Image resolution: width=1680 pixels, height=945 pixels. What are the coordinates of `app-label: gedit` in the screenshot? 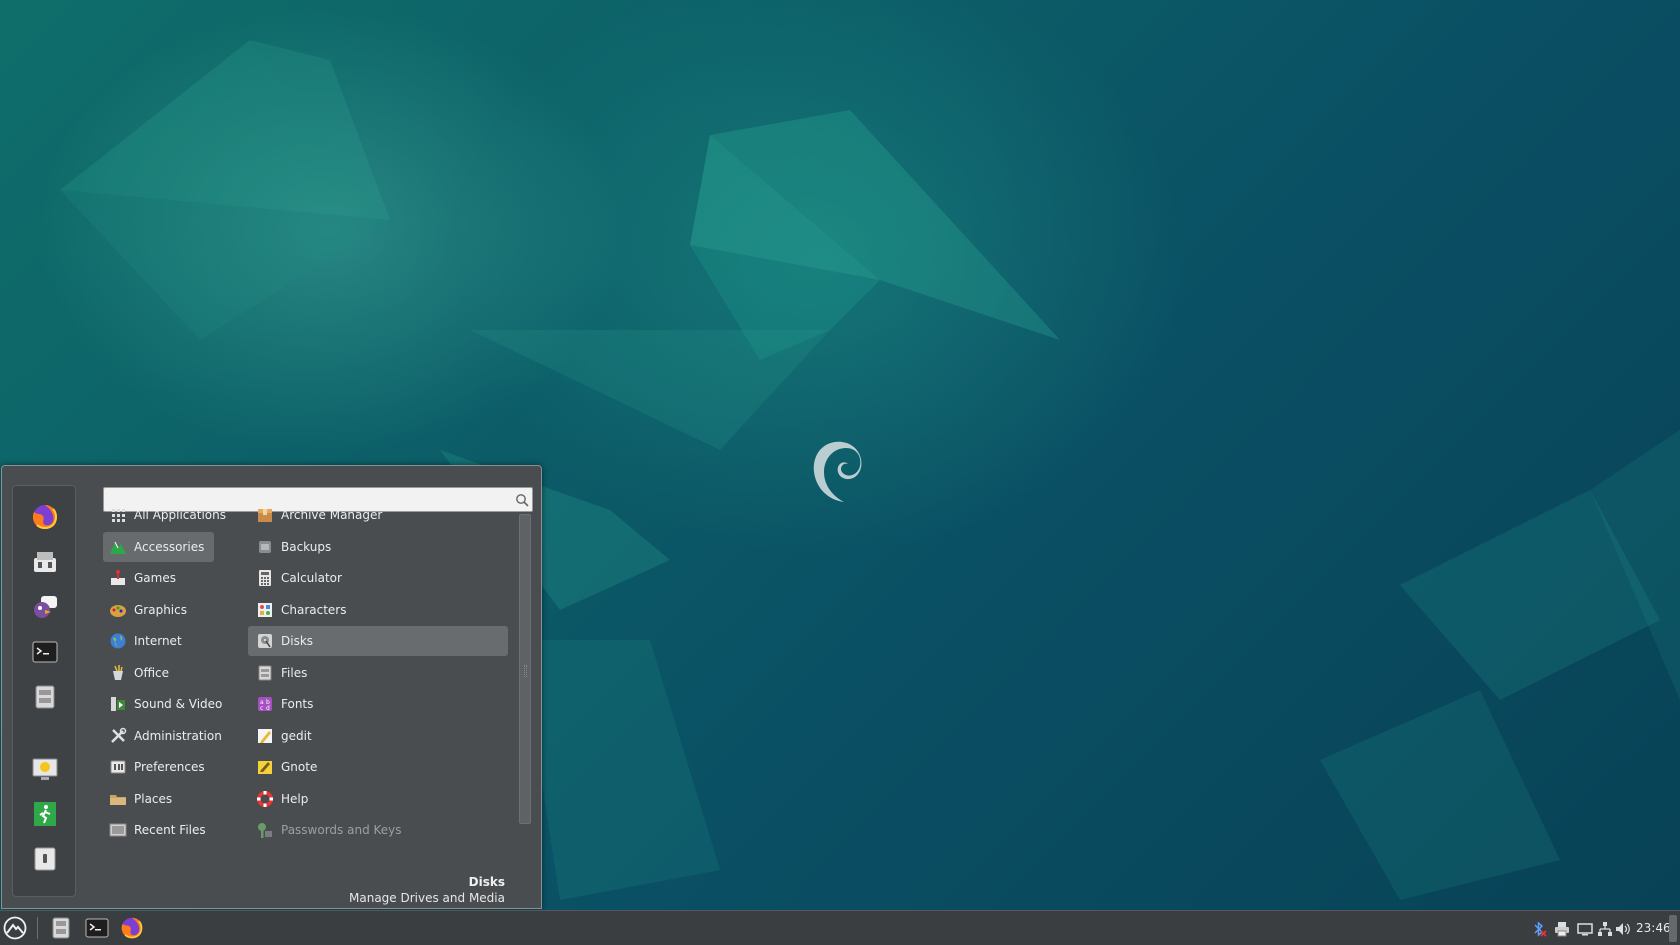 It's located at (296, 736).